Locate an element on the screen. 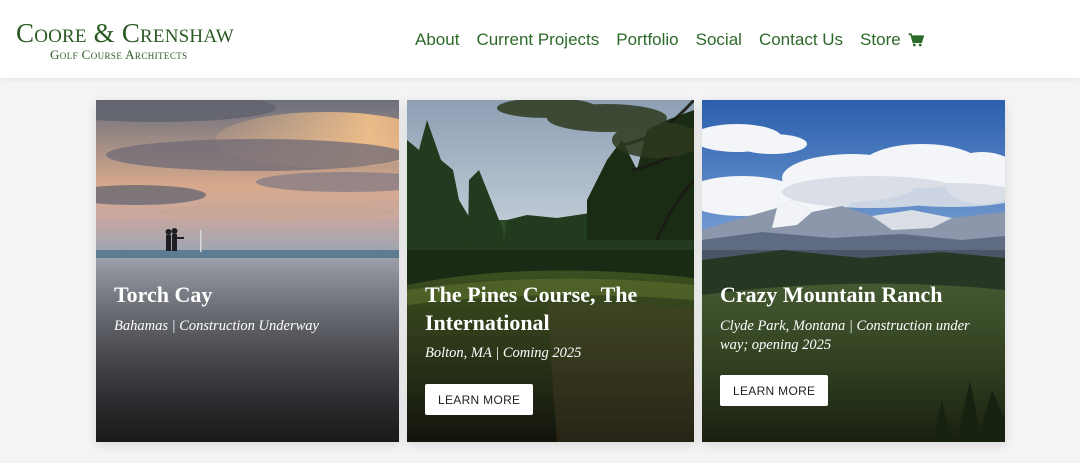  brand-tagline: Golf Course Architects is located at coordinates (119, 54).